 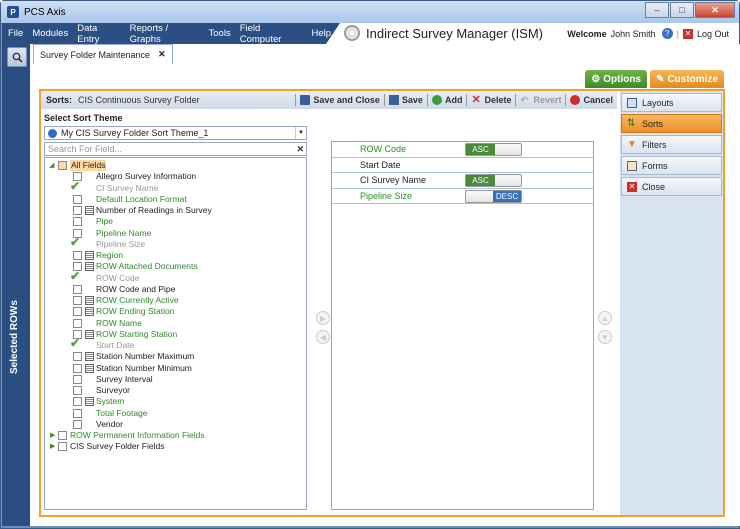 What do you see at coordinates (657, 10) in the screenshot?
I see `minimize-button: –` at bounding box center [657, 10].